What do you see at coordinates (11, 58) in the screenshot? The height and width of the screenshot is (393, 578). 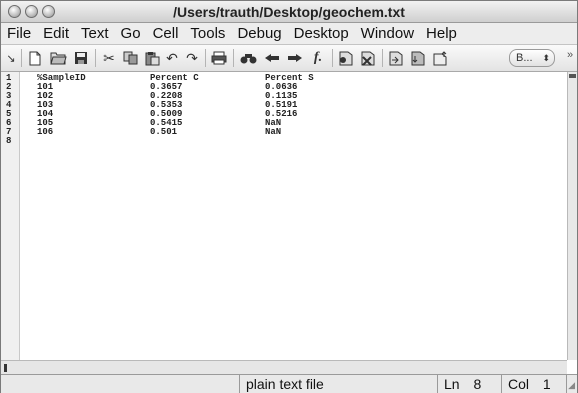 I see `expand-icon: ↘` at bounding box center [11, 58].